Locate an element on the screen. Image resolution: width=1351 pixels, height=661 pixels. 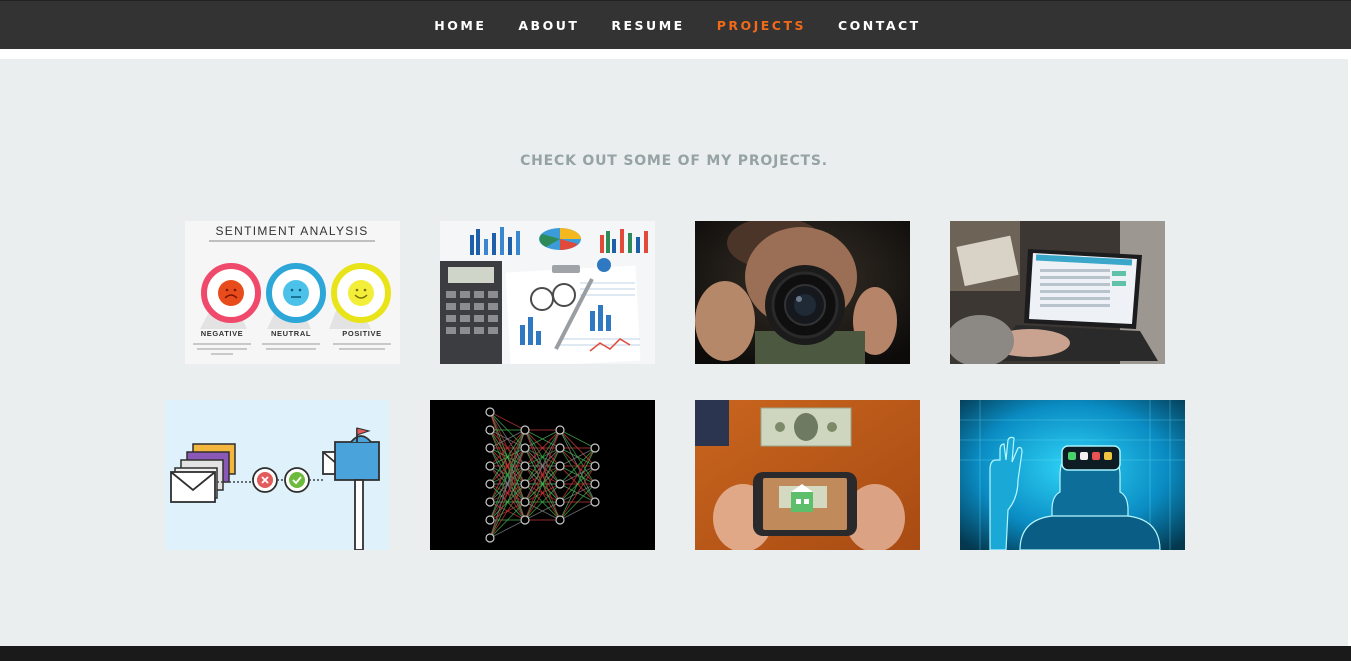
top-navigation-bar: HOME ABOUT RESUME PROJECTS CONTACT is located at coordinates (675, 24).